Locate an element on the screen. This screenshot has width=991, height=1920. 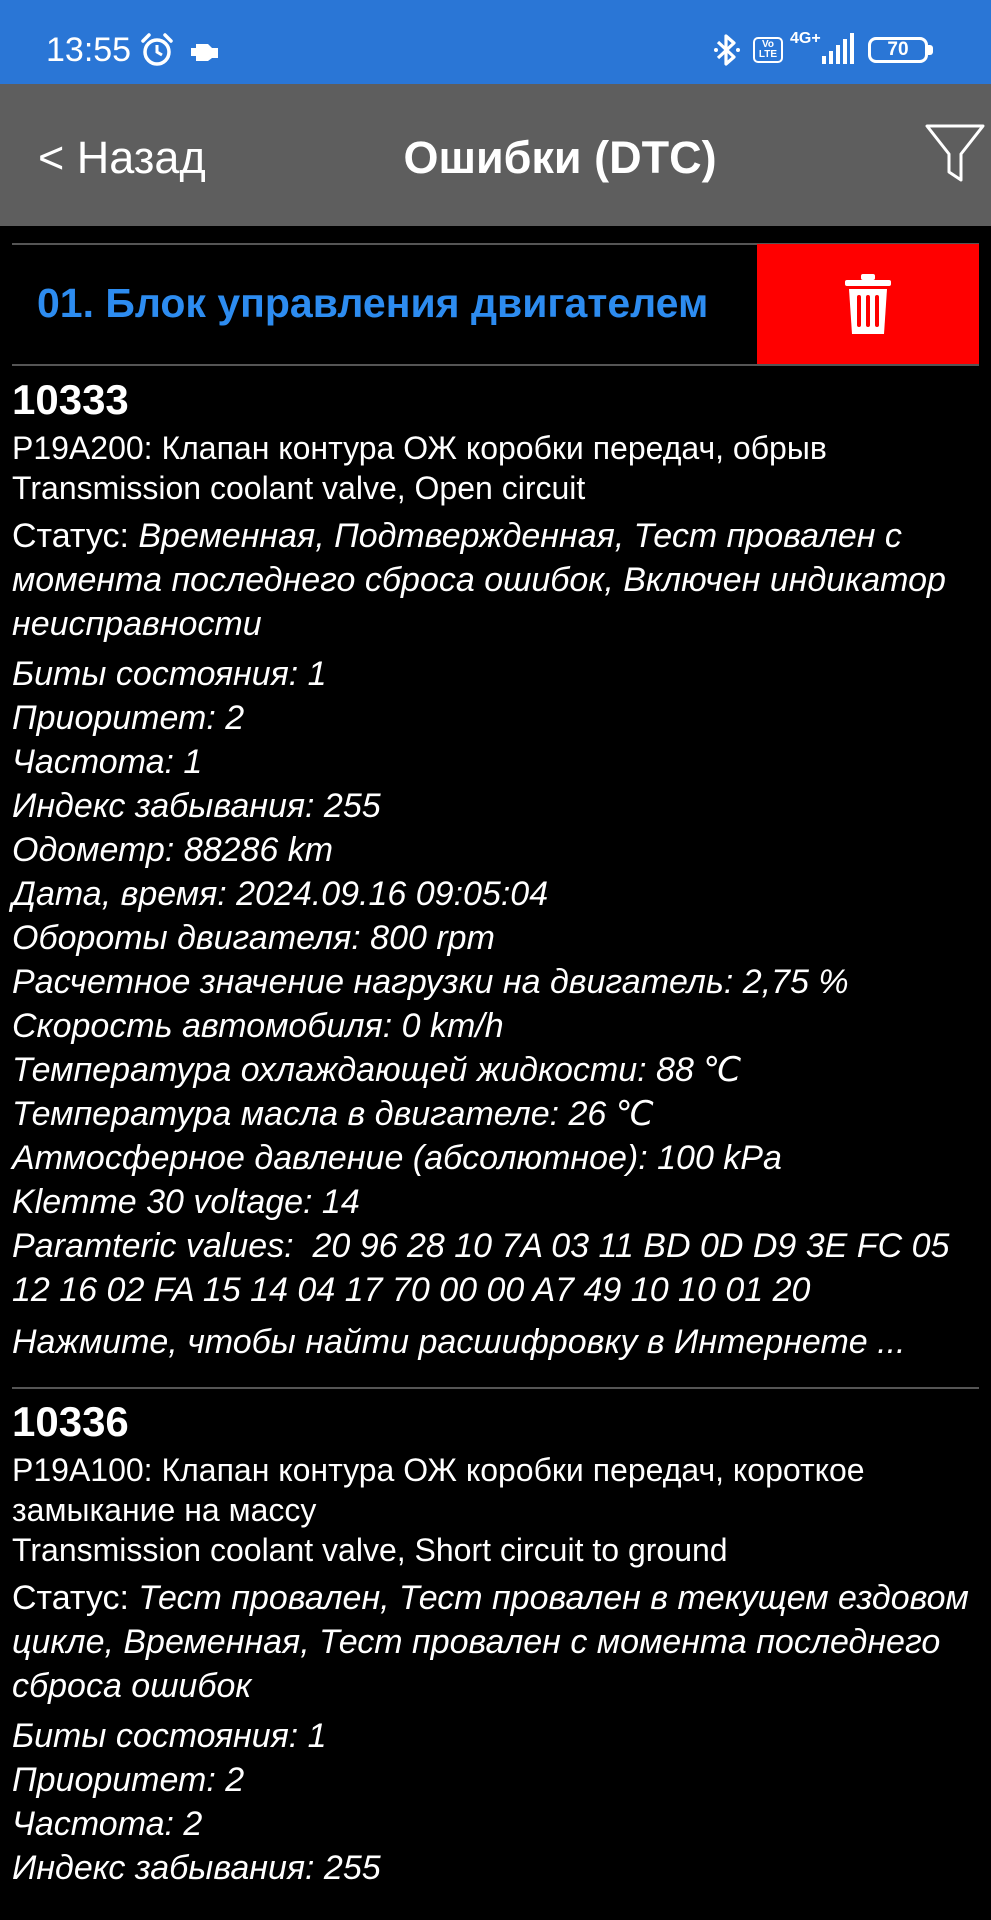
param-engine-rpm: Обороты двигателя: 800 rpm is located at coordinates (253, 938).